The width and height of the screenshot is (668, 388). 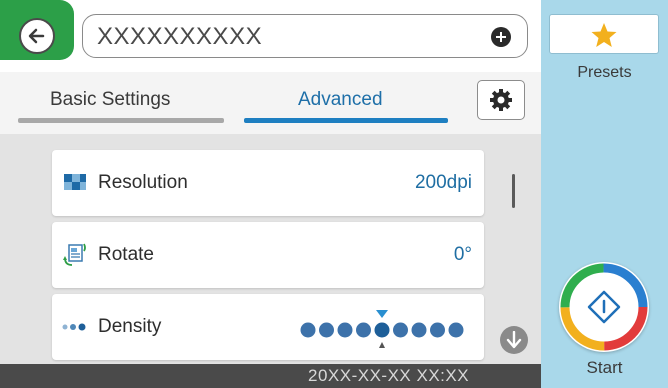 I want to click on tab-advanced: Advanced, so click(x=347, y=103).